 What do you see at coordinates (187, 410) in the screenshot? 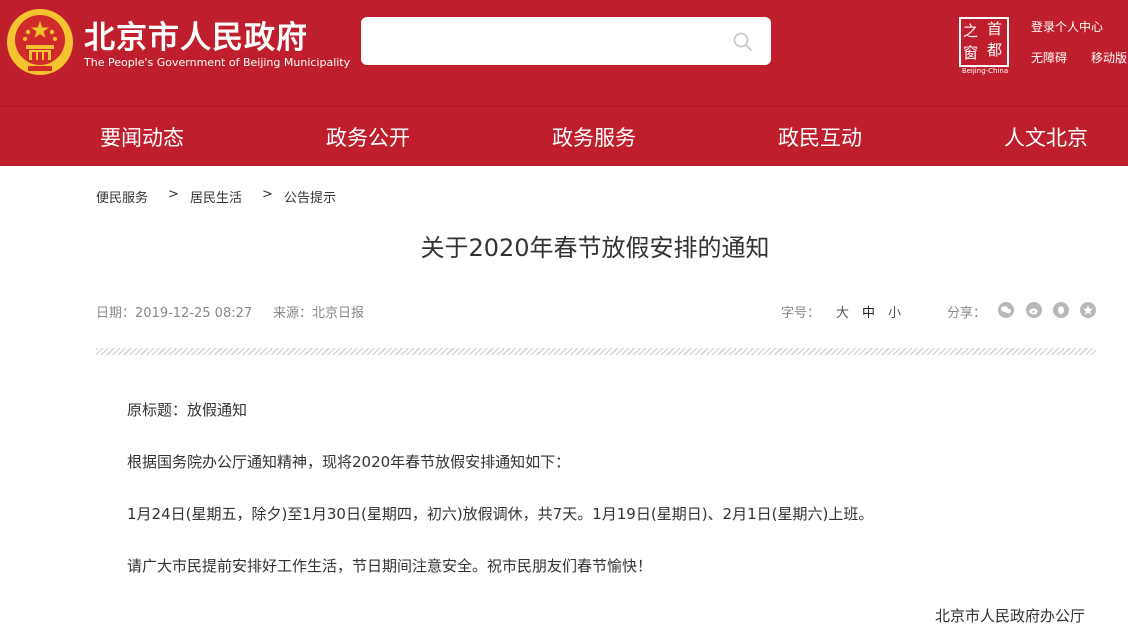
I see `article-paragraph: 原标题：放假通知` at bounding box center [187, 410].